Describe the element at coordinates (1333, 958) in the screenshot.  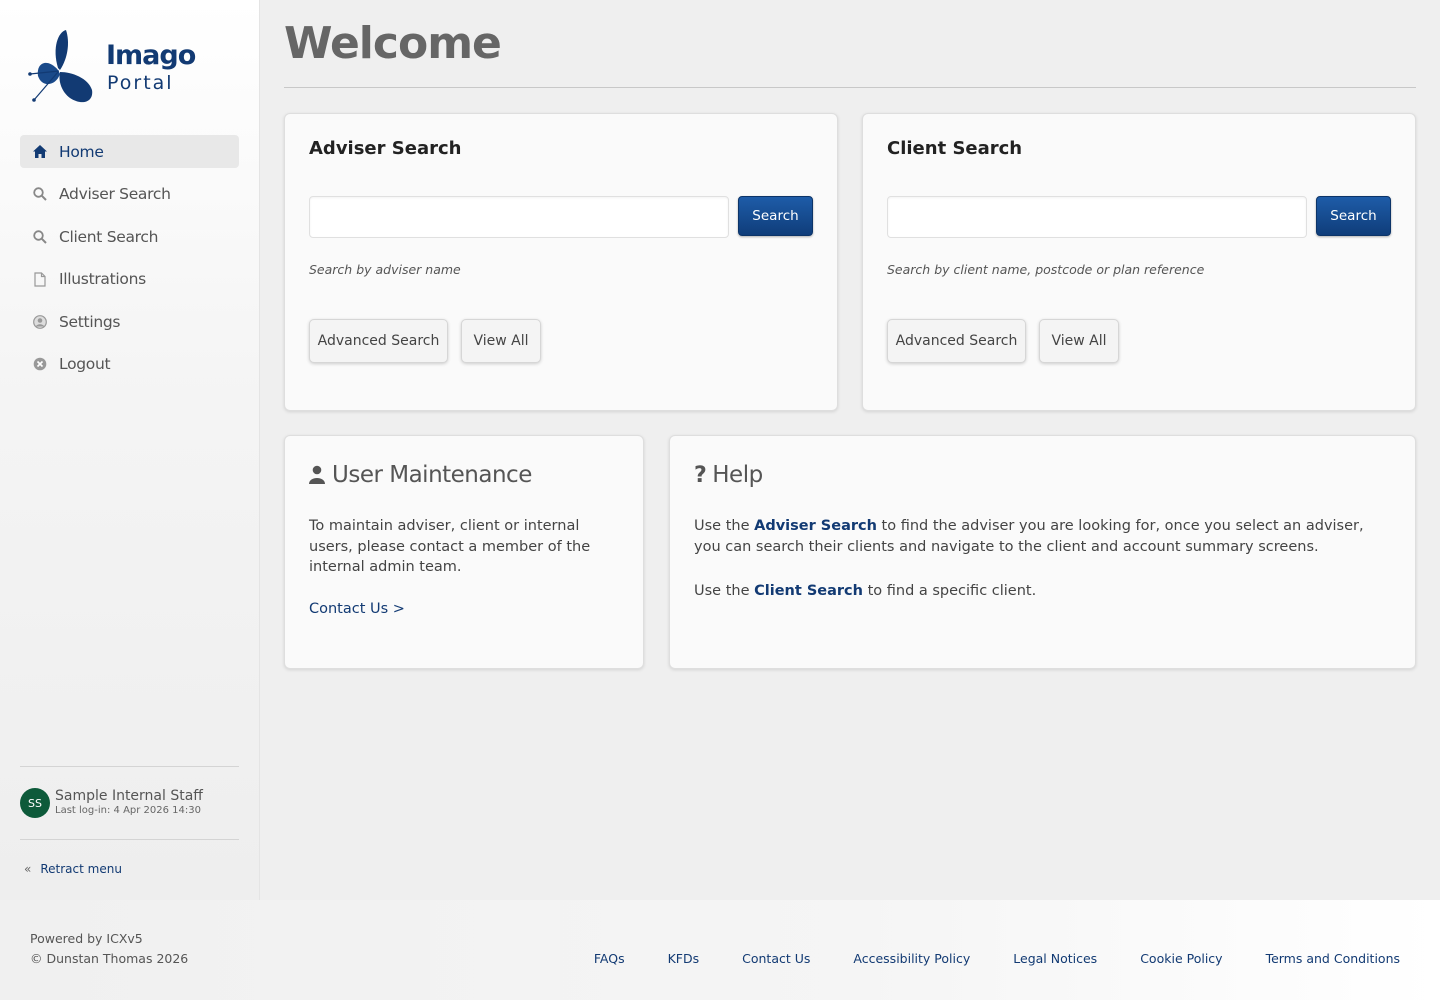
I see `footer-link-terms: Terms and Conditions` at that location.